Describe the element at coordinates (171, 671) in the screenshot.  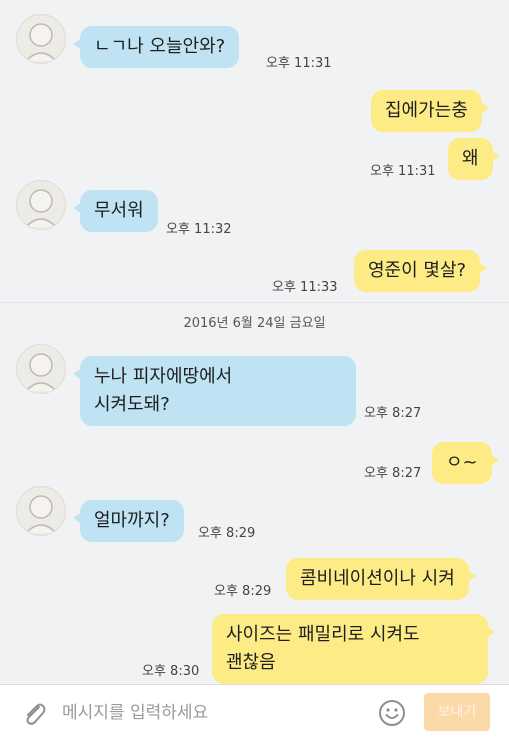
I see `message-time: 오후 8:30` at that location.